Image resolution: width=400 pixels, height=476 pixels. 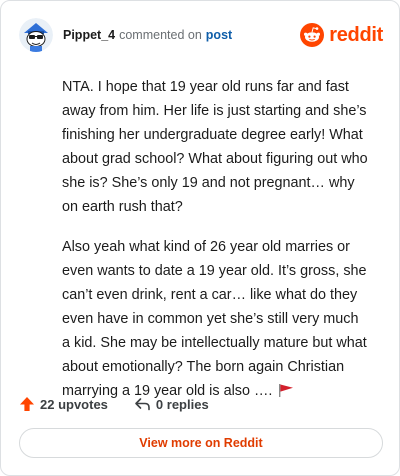 I want to click on brand-wordmark: reddit, so click(x=356, y=34).